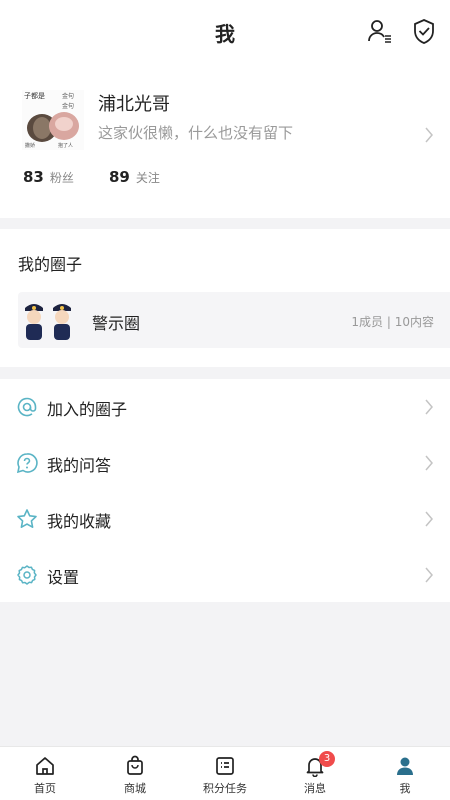  I want to click on tab-home: 首页, so click(45, 773).